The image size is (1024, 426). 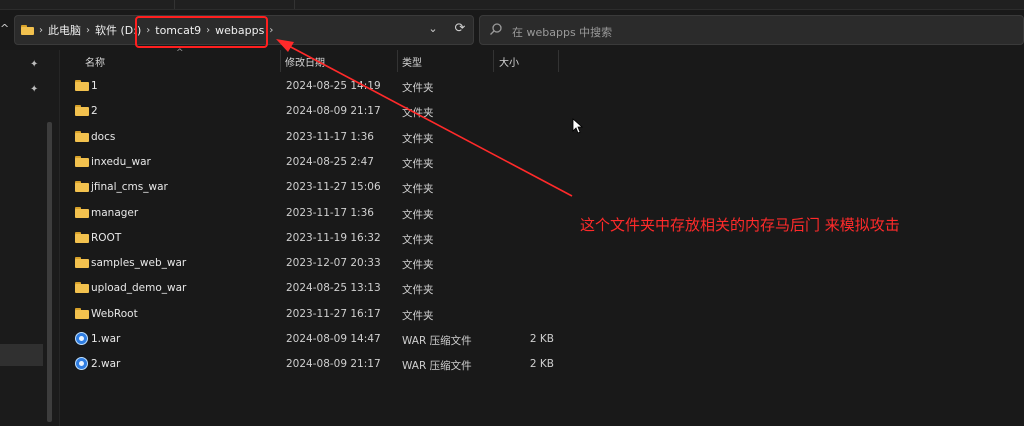 I want to click on list-item: 1 2024-08-25 14:19 文件夹, so click(x=542, y=86).